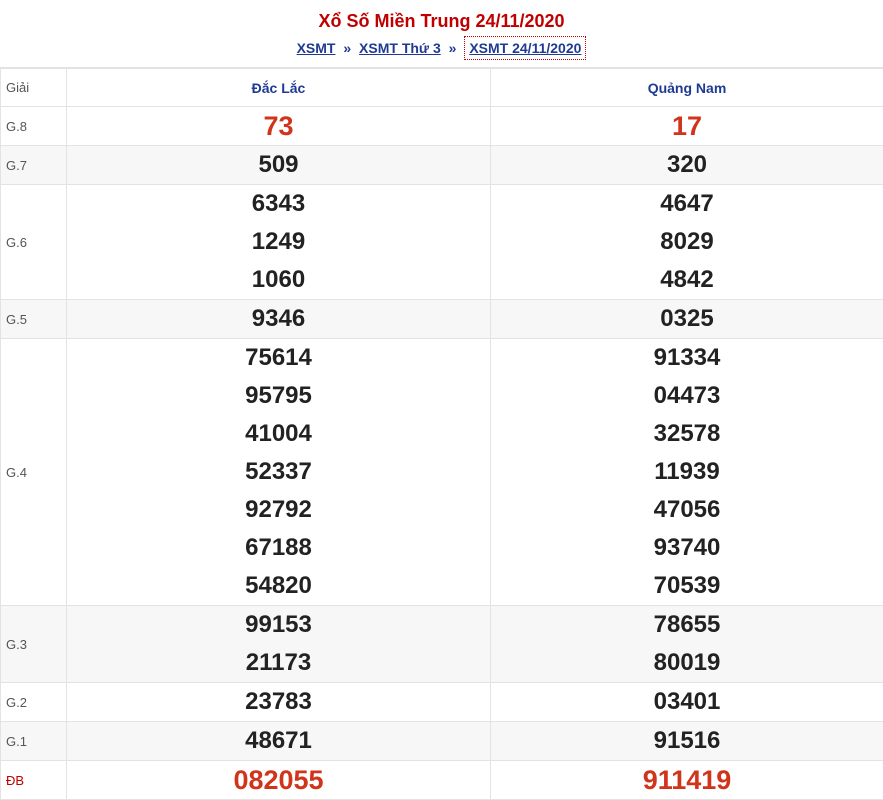 The height and width of the screenshot is (800, 883). Describe the element at coordinates (278, 510) in the screenshot. I see `winning-number: 92792` at that location.